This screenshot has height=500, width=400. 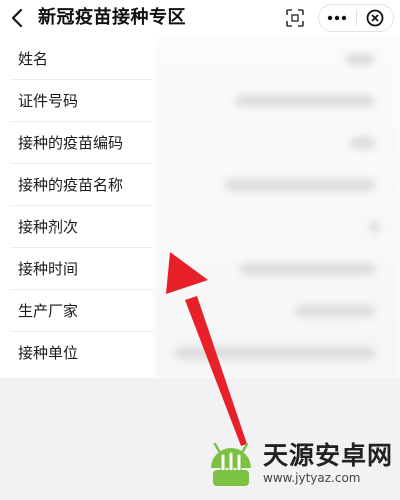 I want to click on field-label: 接种剂次, so click(x=48, y=227).